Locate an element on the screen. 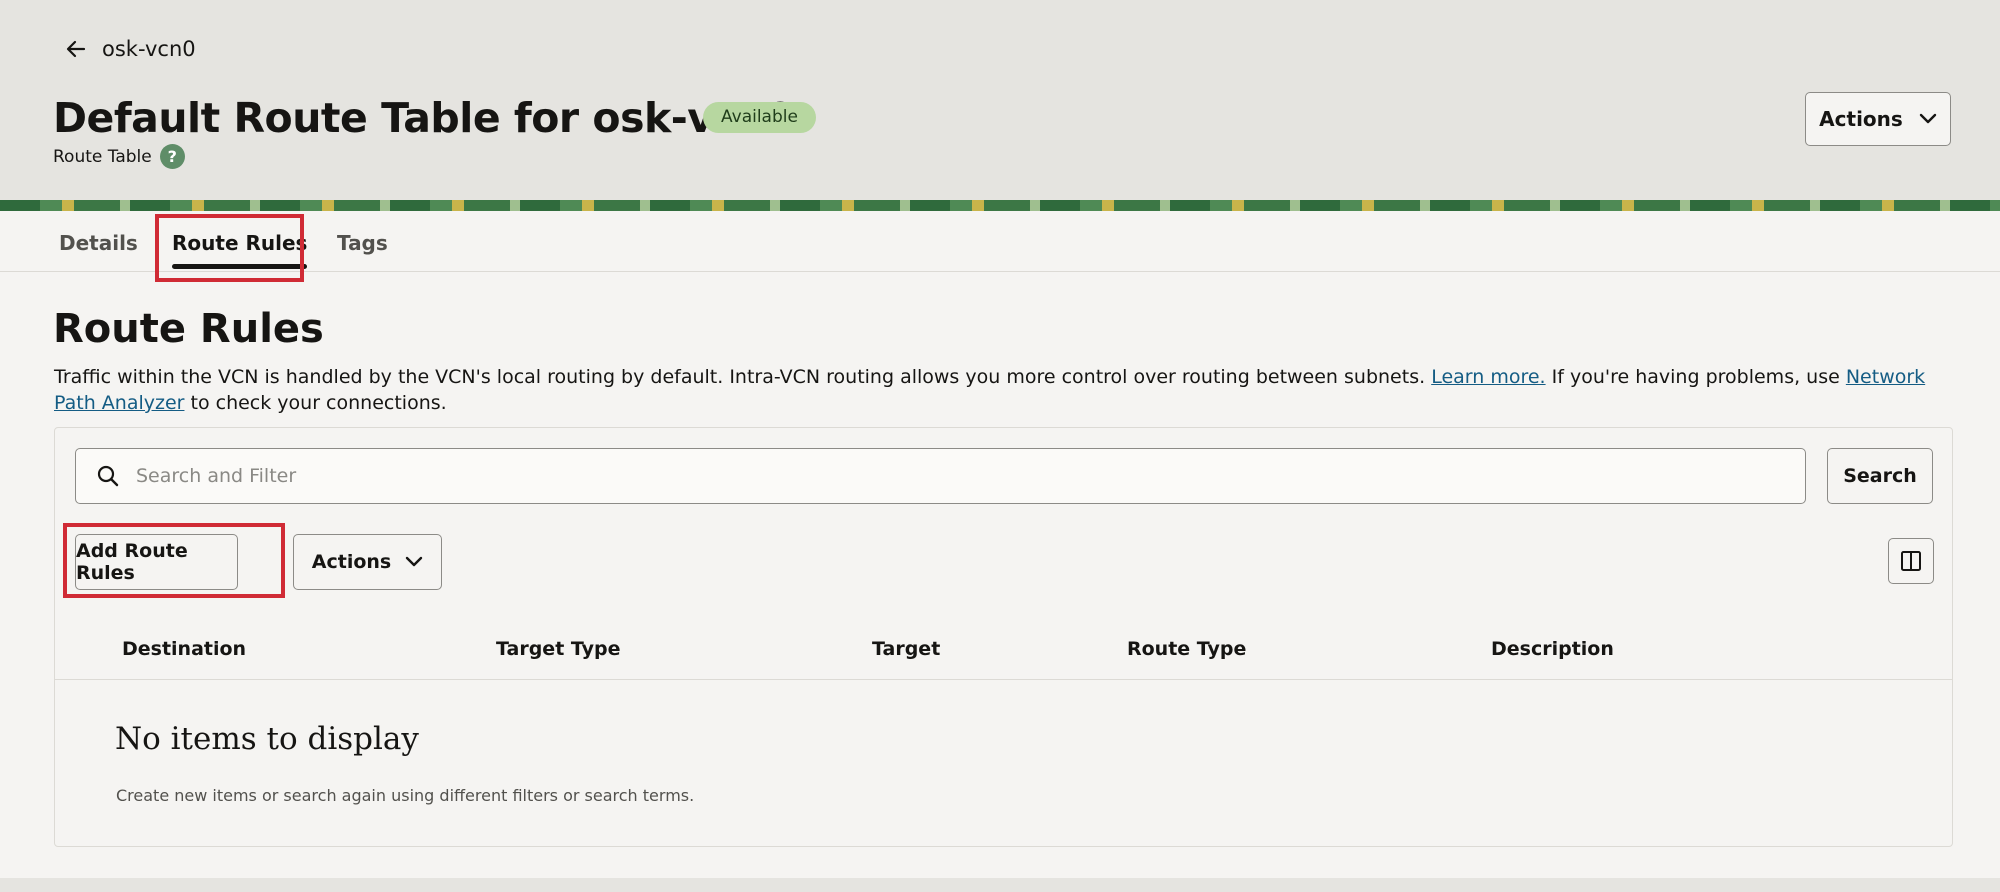 This screenshot has height=892, width=2000. tab-details: Details is located at coordinates (98, 241).